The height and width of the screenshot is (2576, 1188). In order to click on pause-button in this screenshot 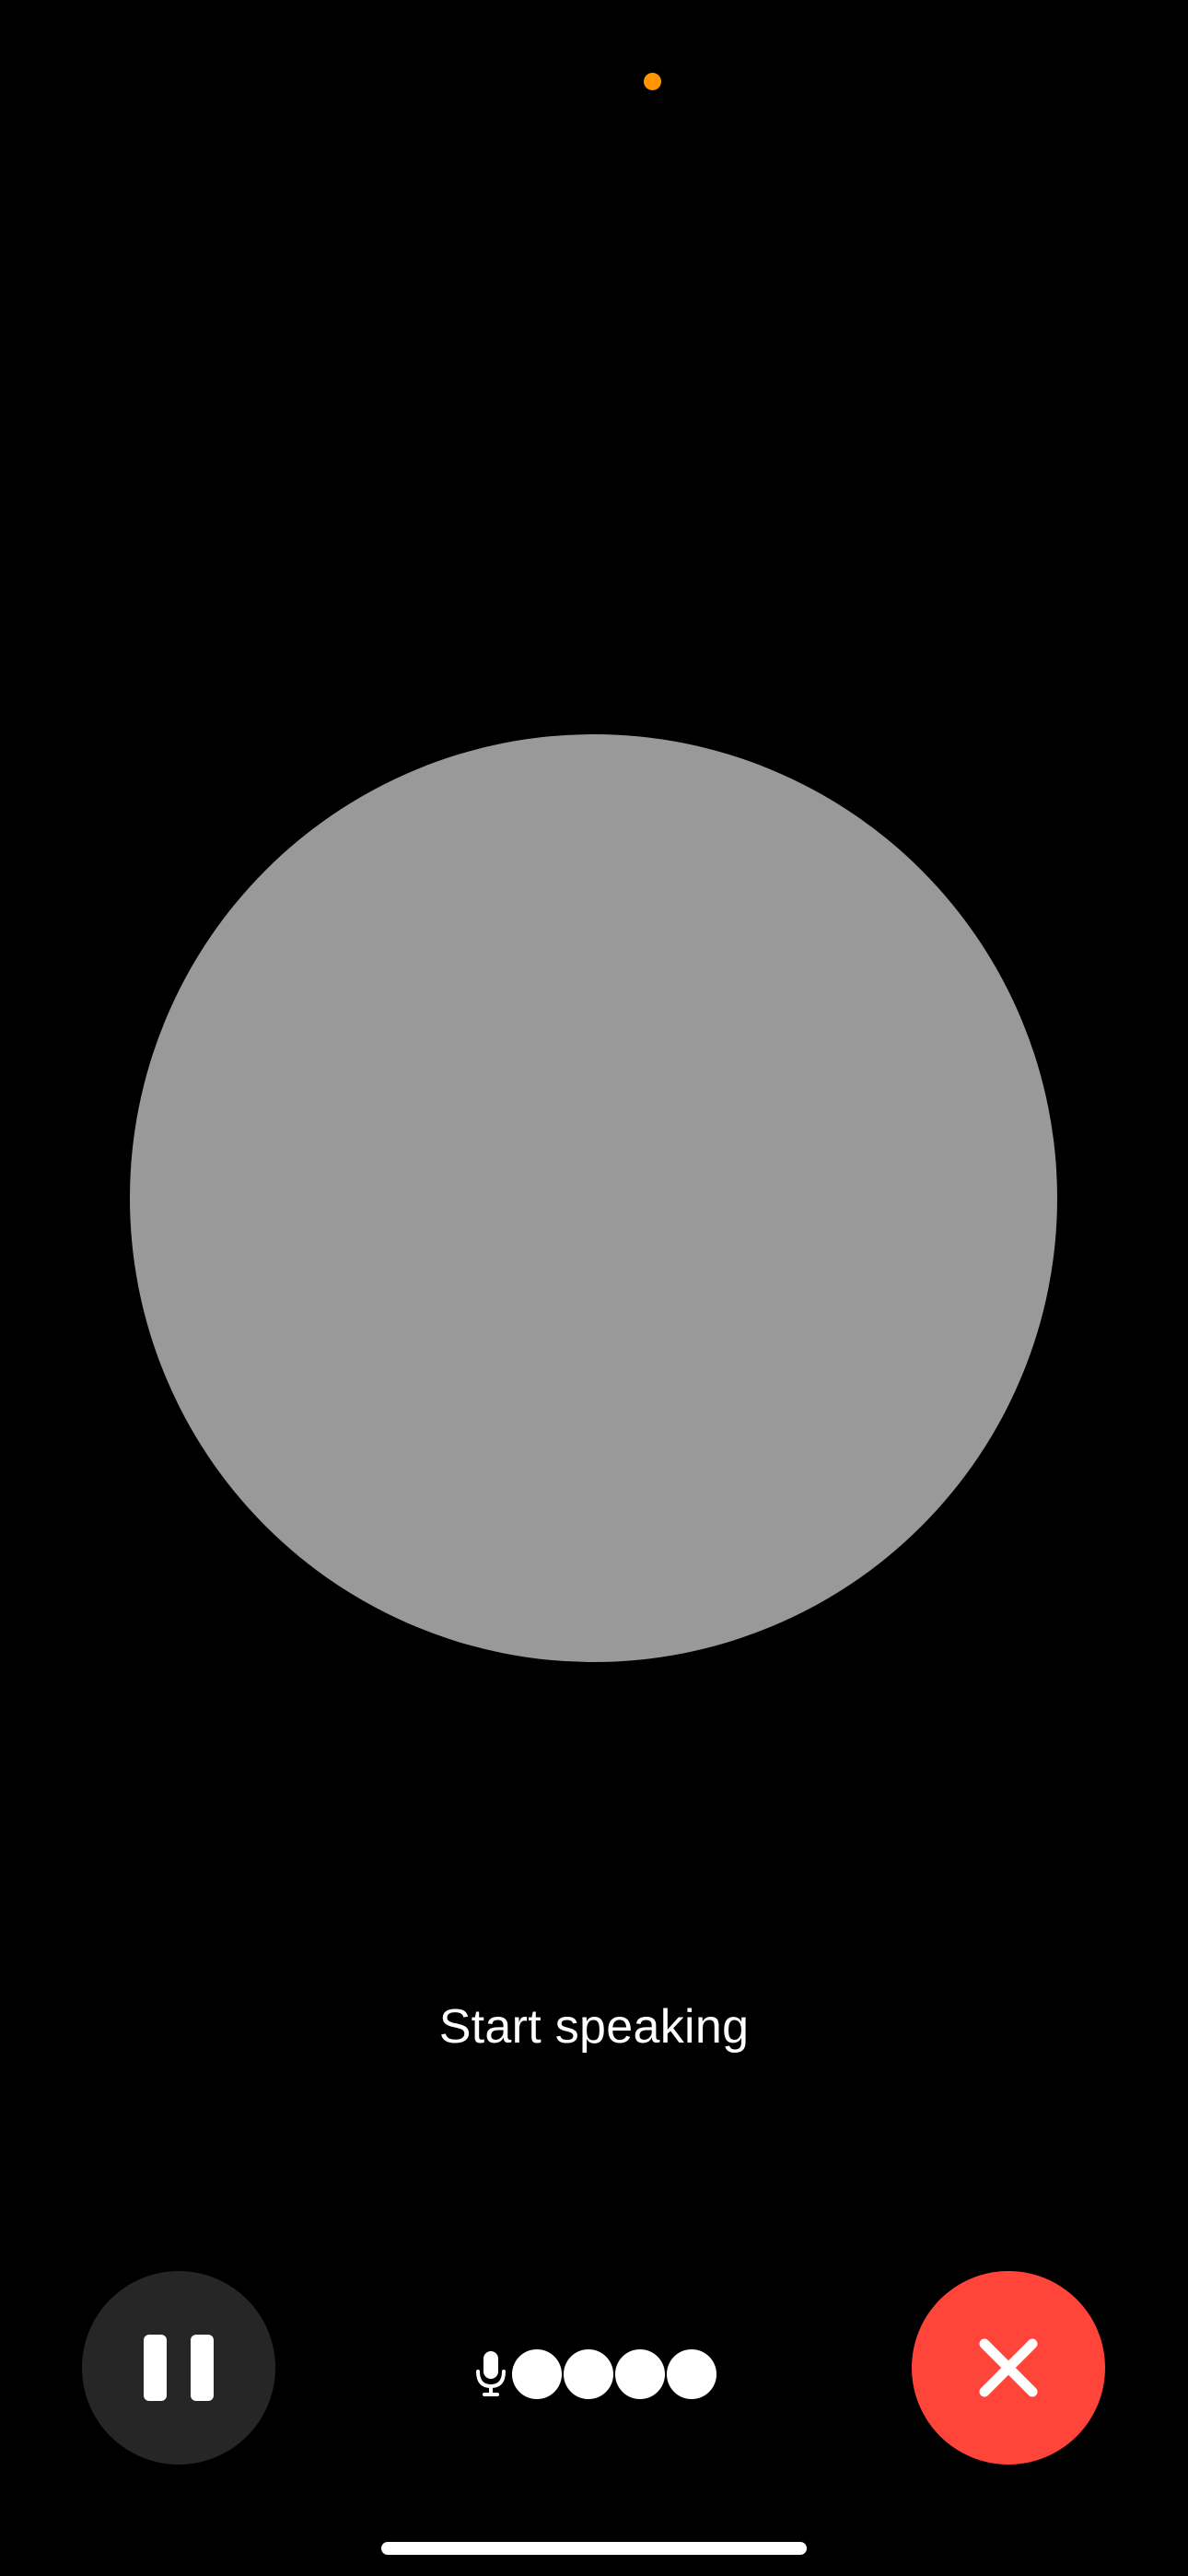, I will do `click(178, 2368)`.